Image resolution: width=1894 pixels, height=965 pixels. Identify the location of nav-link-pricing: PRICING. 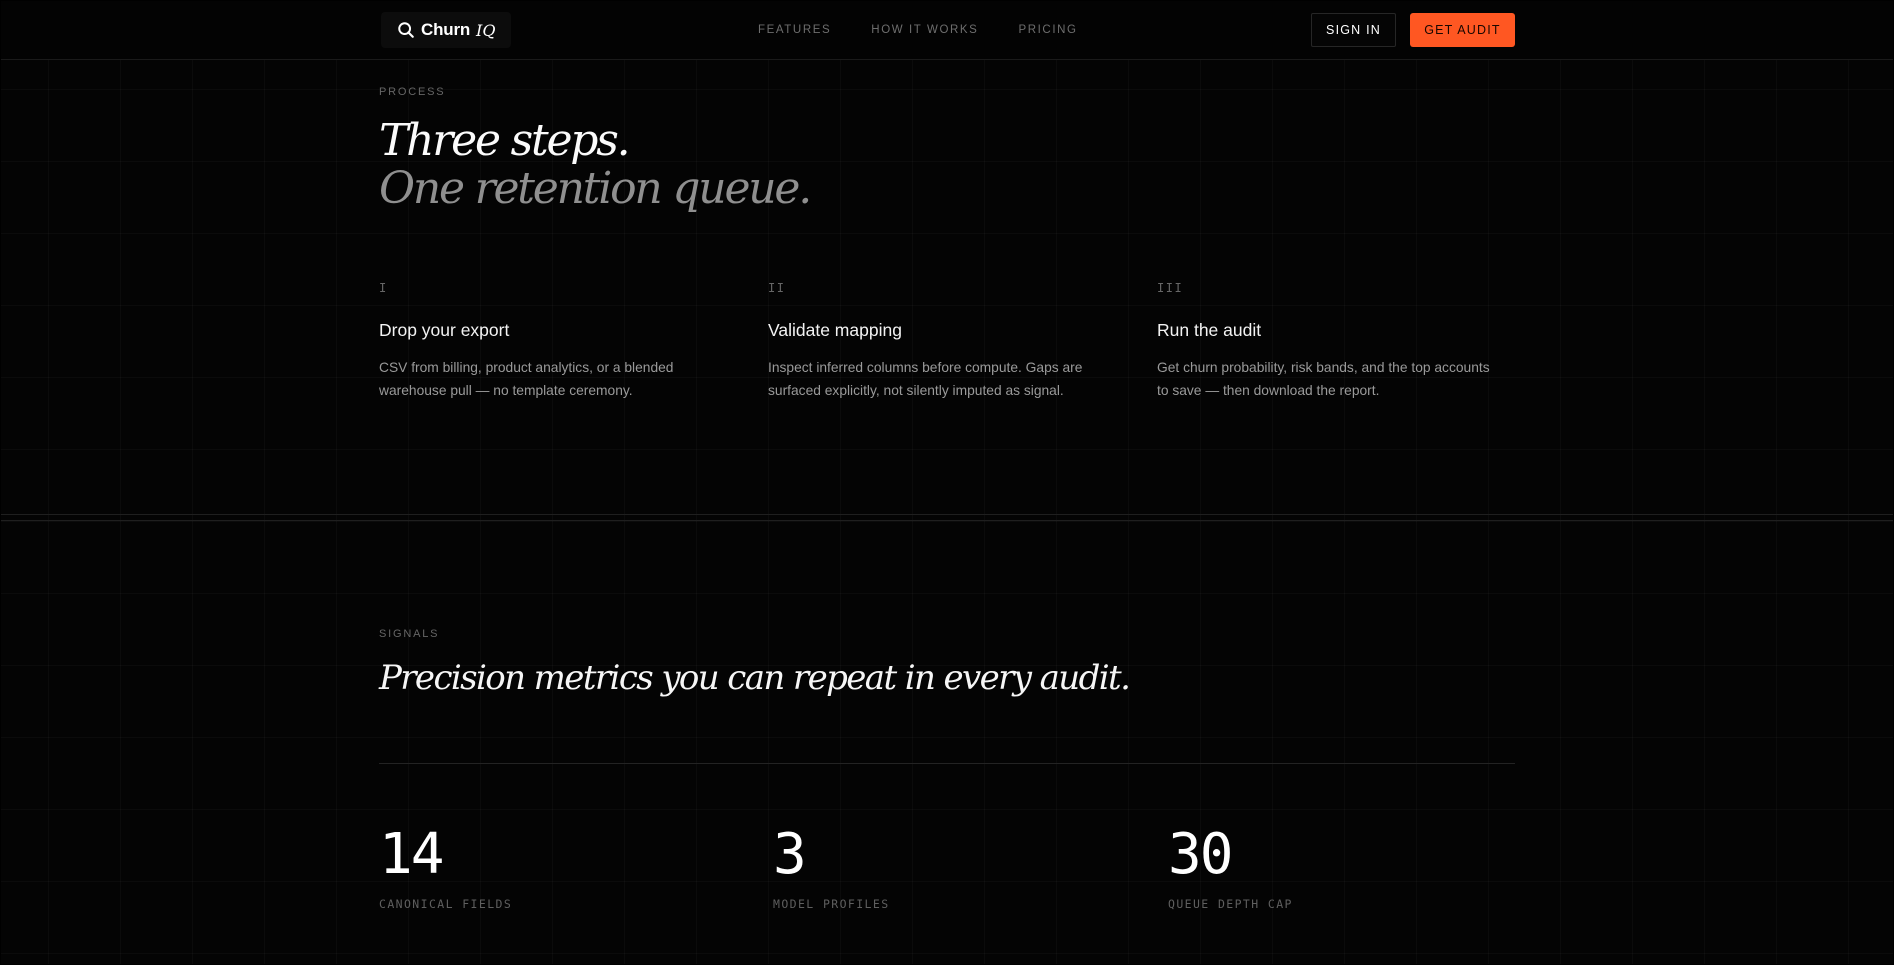
(1047, 30).